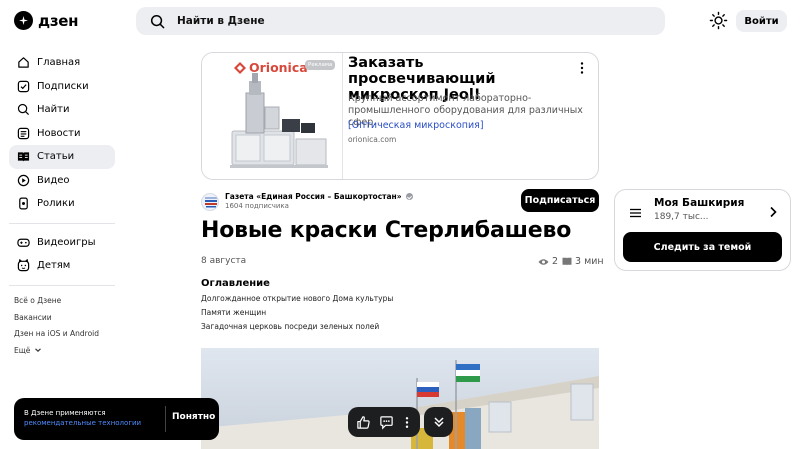 The width and height of the screenshot is (800, 449). What do you see at coordinates (82, 423) in the screenshot?
I see `cookie-link: рекомендательные технологии` at bounding box center [82, 423].